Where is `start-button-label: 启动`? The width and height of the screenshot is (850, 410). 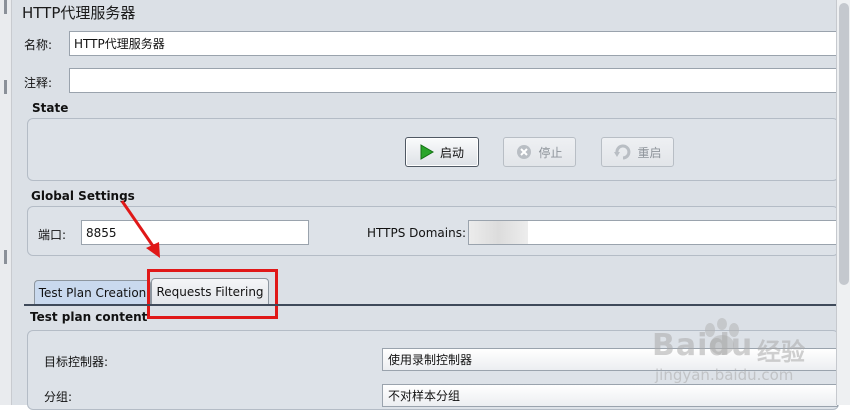 start-button-label: 启动 is located at coordinates (451, 152).